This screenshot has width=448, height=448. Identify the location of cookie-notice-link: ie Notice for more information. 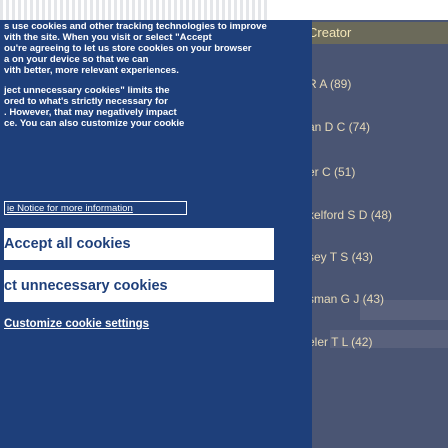
(95, 208).